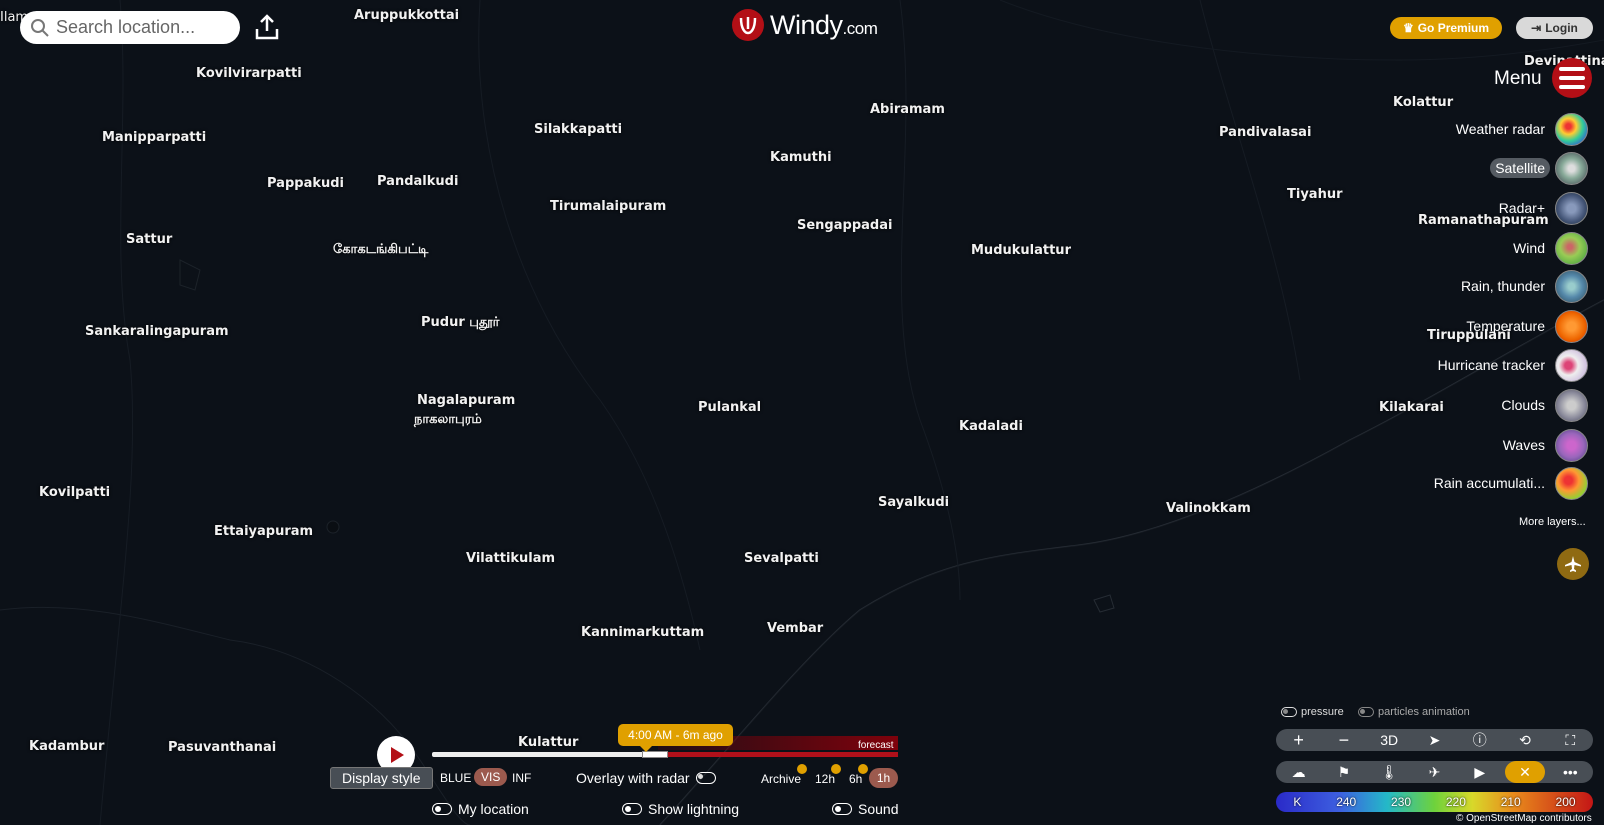  Describe the element at coordinates (1525, 740) in the screenshot. I see `hurricane-icon: ⟲` at that location.